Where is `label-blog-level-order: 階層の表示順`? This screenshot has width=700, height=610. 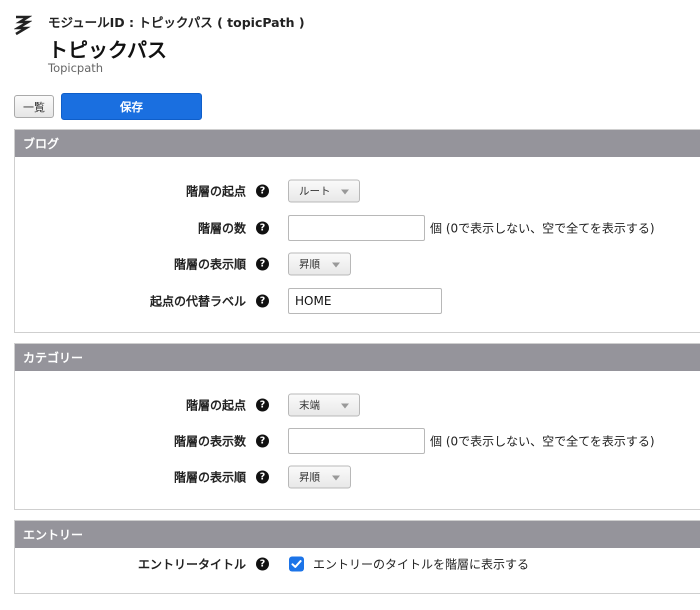 label-blog-level-order: 階層の表示順 is located at coordinates (209, 264).